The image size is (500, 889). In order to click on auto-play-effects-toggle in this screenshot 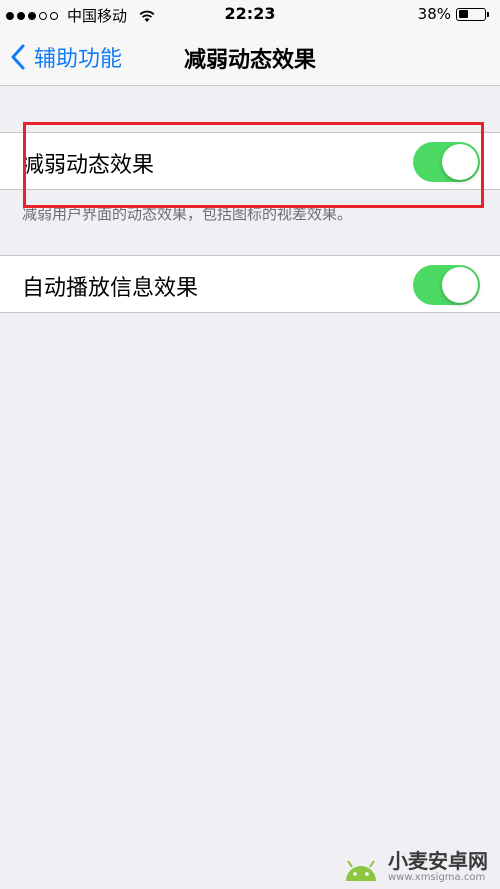, I will do `click(446, 285)`.